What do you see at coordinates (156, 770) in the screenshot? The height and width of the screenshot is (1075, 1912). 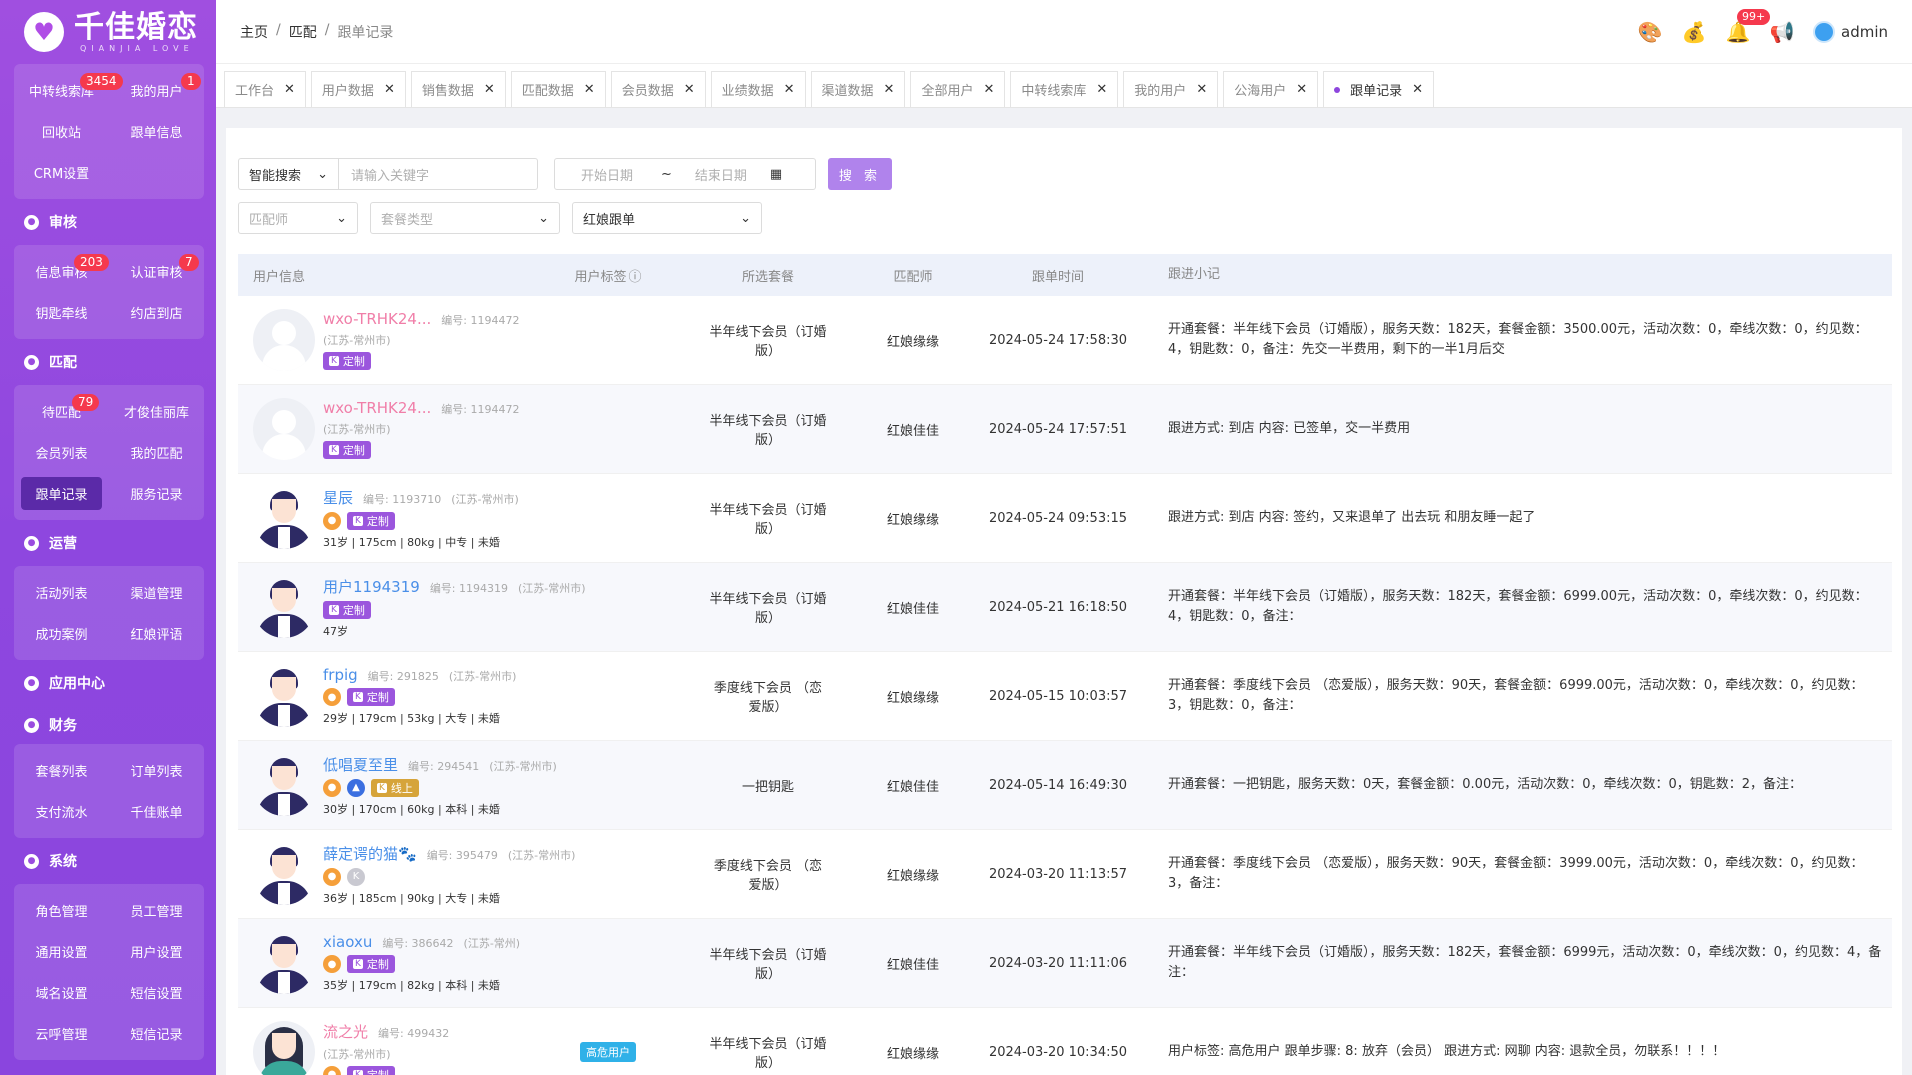 I see `sidebar-item-orders: 订单列表` at bounding box center [156, 770].